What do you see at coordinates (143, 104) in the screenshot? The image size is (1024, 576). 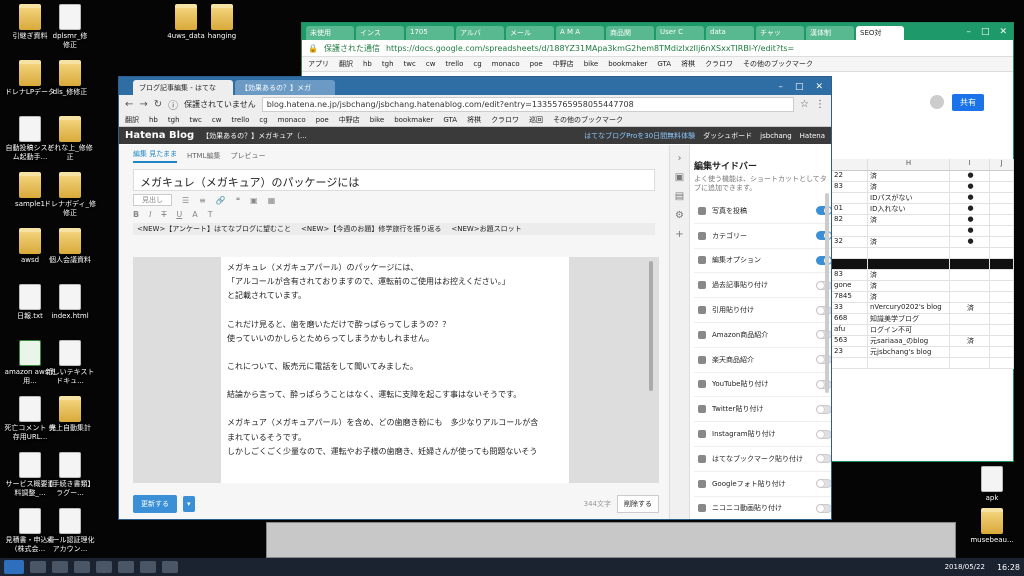 I see `forward-icon: →` at bounding box center [143, 104].